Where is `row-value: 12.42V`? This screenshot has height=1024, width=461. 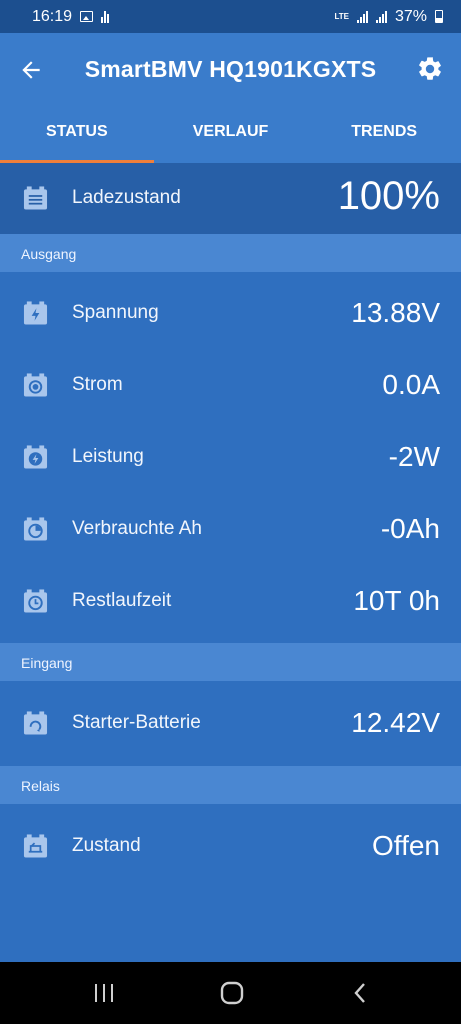 row-value: 12.42V is located at coordinates (395, 722).